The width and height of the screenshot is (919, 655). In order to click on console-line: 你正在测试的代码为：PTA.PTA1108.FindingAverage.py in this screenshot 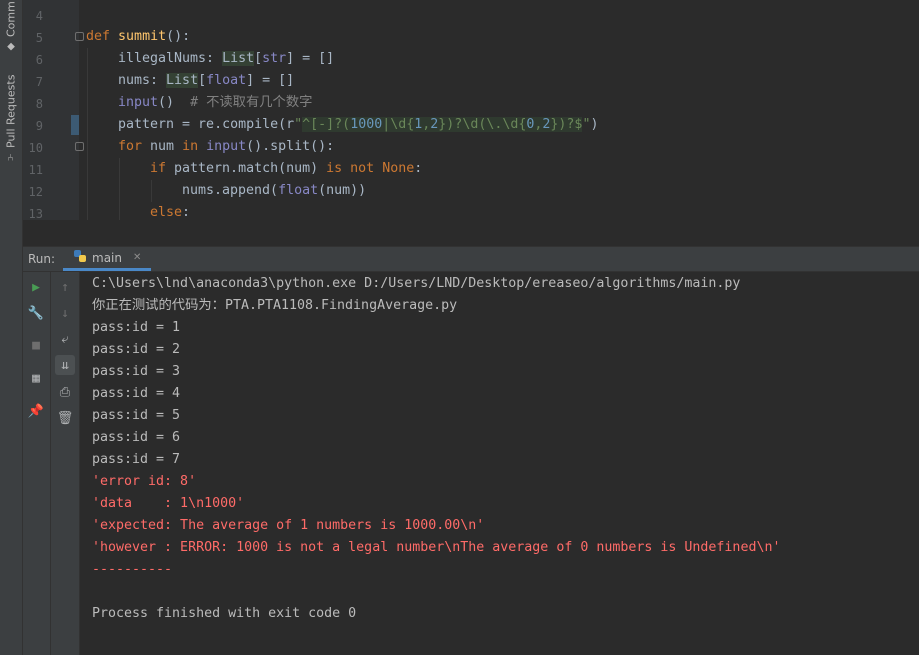, I will do `click(275, 305)`.